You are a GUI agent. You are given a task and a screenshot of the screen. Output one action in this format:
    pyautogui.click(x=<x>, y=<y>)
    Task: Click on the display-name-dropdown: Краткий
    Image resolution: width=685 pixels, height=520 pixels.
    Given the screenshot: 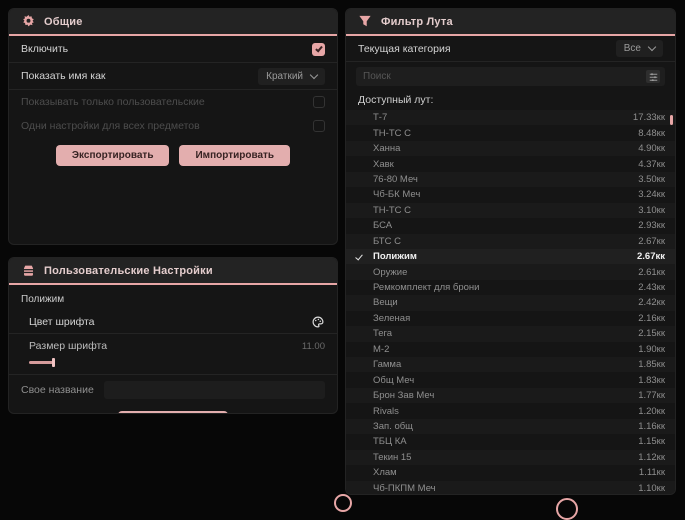 What is the action you would take?
    pyautogui.click(x=291, y=76)
    